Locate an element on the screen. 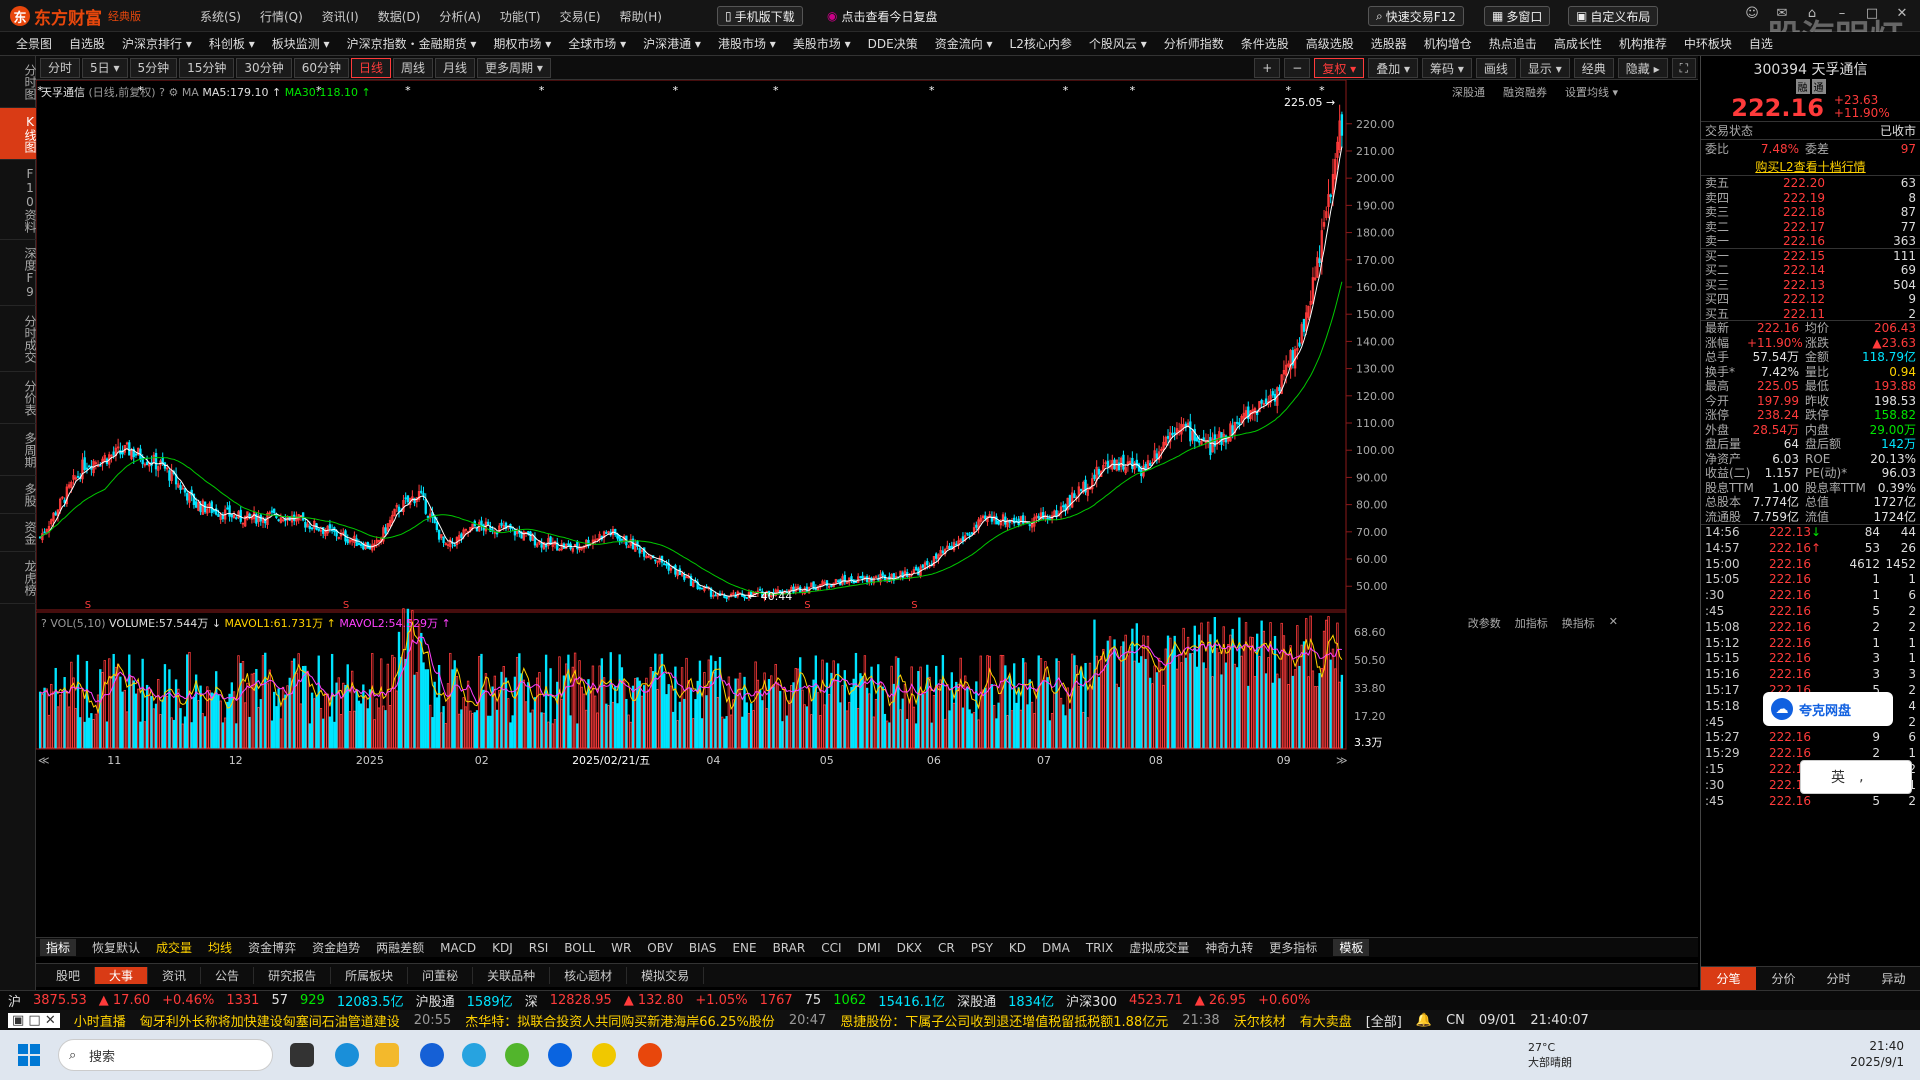 Image resolution: width=1920 pixels, height=1080 pixels. taskview-icon is located at coordinates (302, 1055).